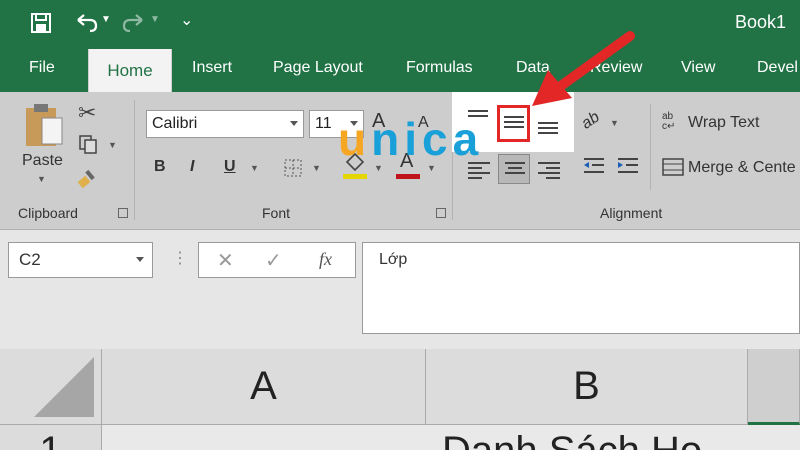 The image size is (800, 450). Describe the element at coordinates (316, 168) in the screenshot. I see `borders-dropdown-icon: ▼` at that location.